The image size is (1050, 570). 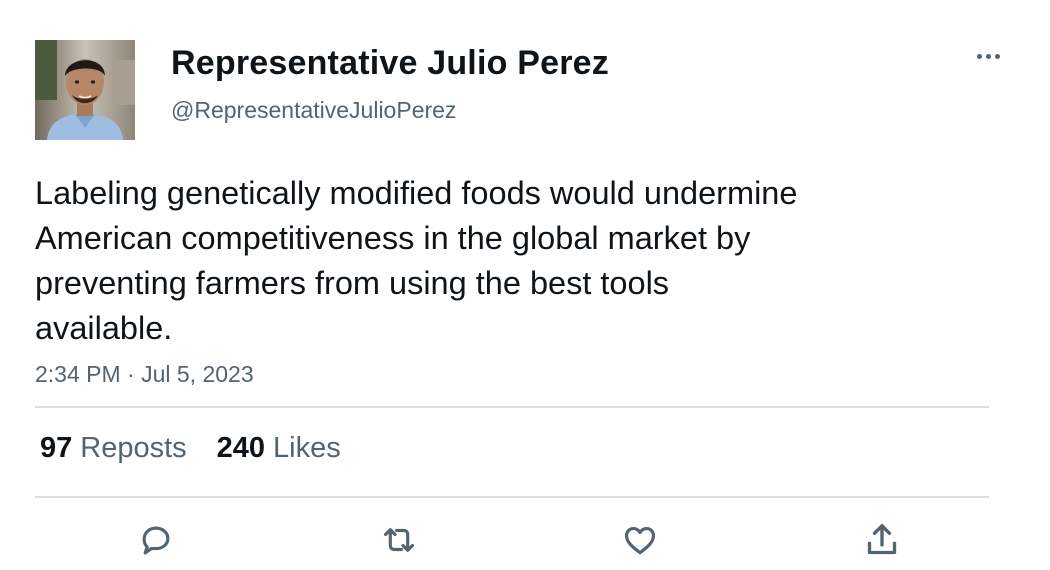 I want to click on likes-count: 240, so click(x=241, y=448).